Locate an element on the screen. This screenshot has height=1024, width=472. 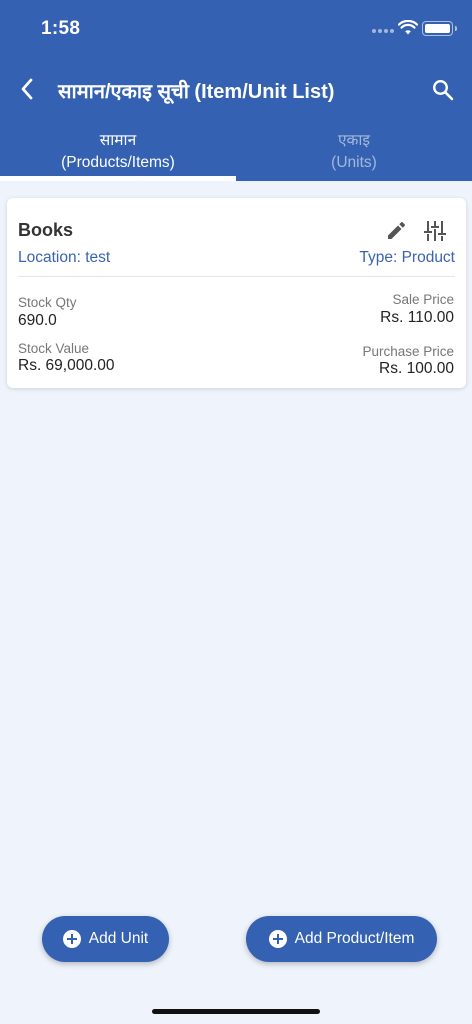
search-button is located at coordinates (443, 90).